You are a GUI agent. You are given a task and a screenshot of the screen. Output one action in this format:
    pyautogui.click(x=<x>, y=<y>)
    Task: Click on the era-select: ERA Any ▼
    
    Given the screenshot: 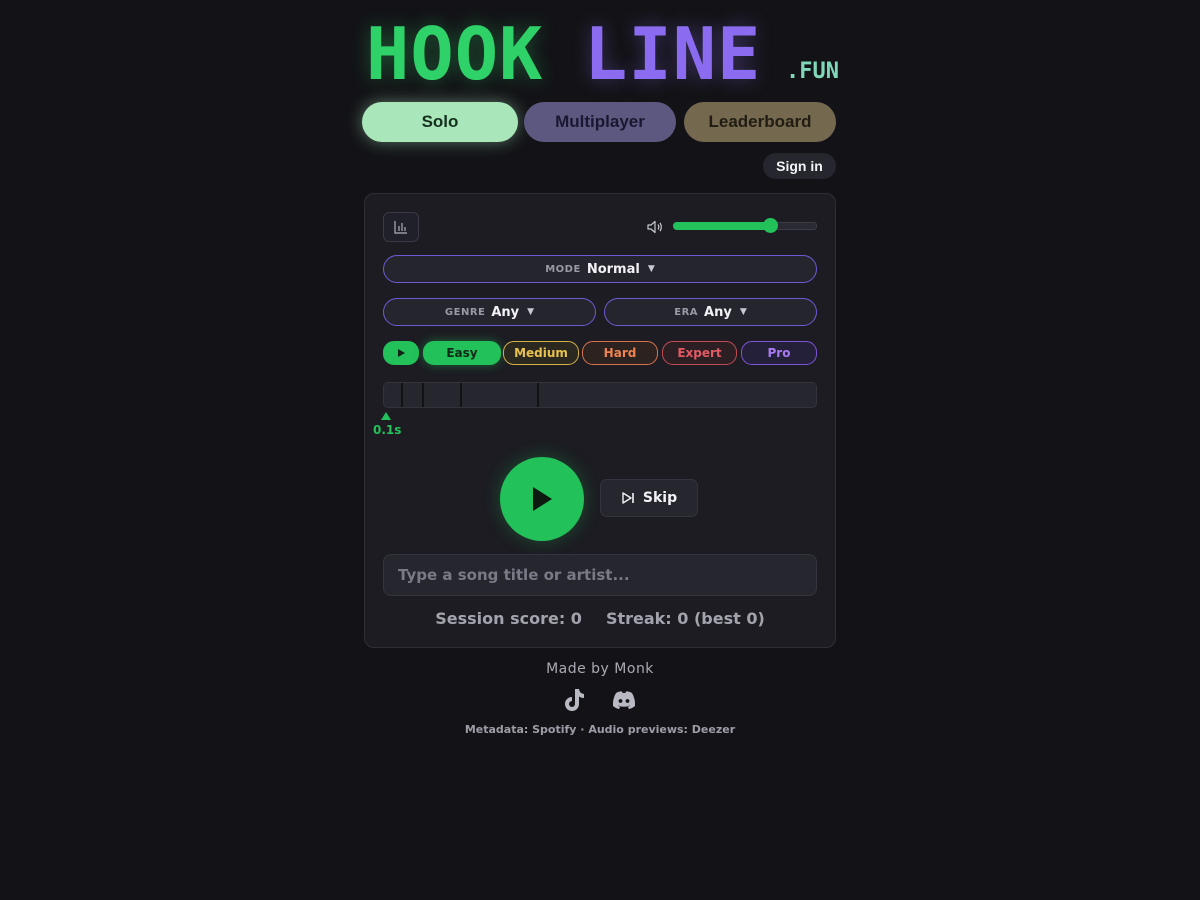 What is the action you would take?
    pyautogui.click(x=710, y=312)
    